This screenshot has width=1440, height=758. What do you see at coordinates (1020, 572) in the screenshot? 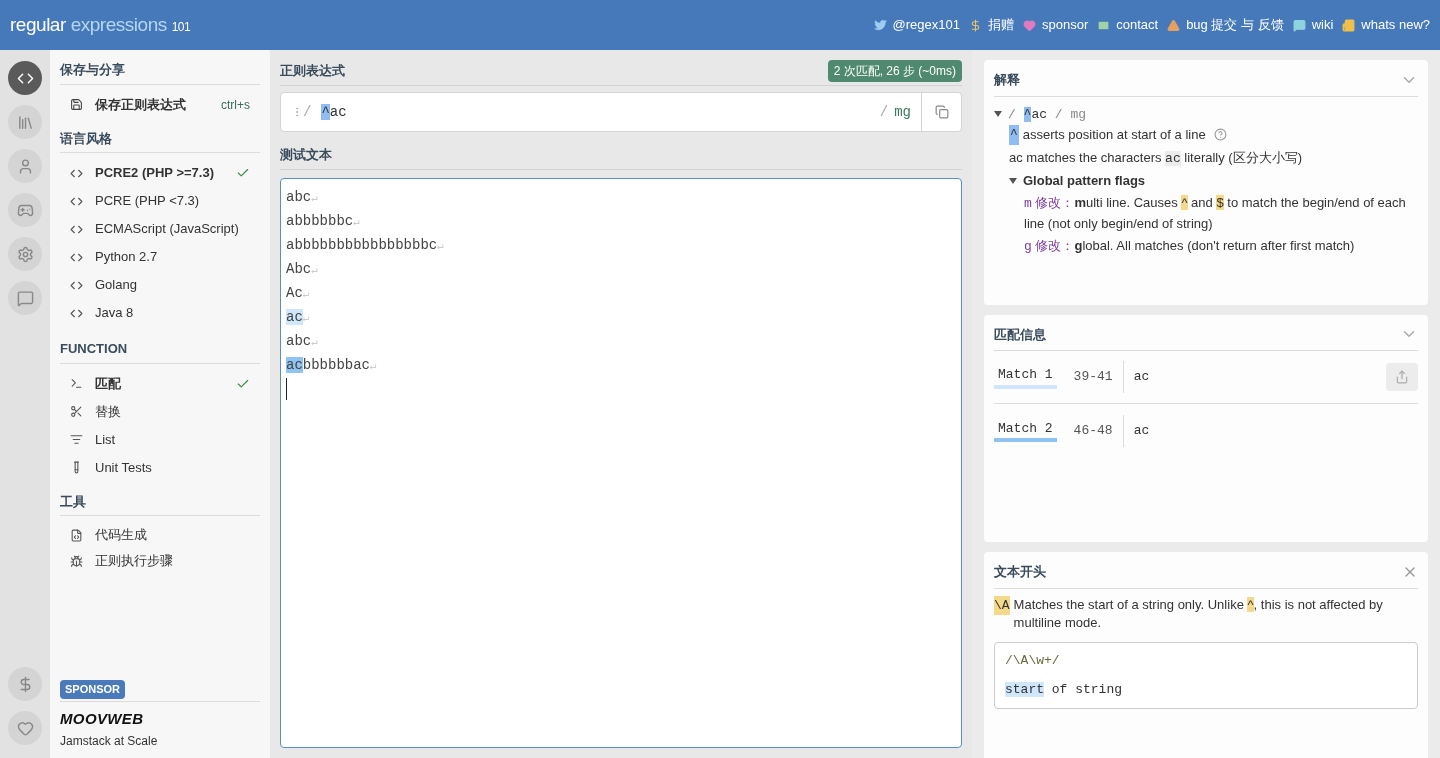
I see `panel-title: 文本开头` at bounding box center [1020, 572].